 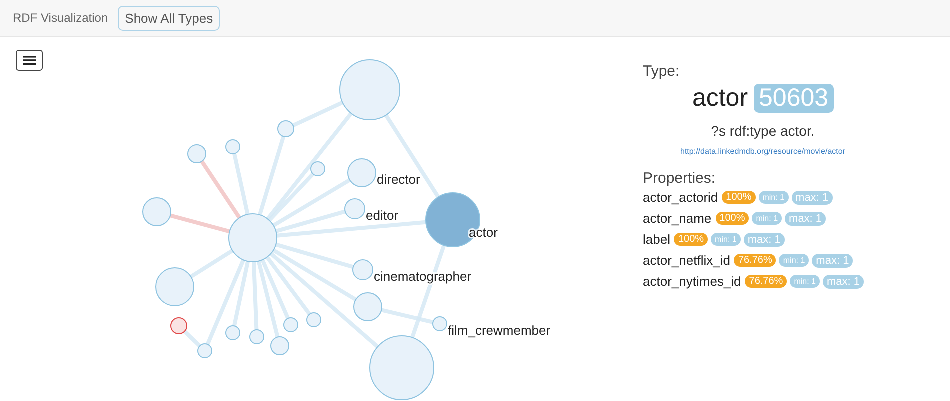 I want to click on node-label: director, so click(x=398, y=179).